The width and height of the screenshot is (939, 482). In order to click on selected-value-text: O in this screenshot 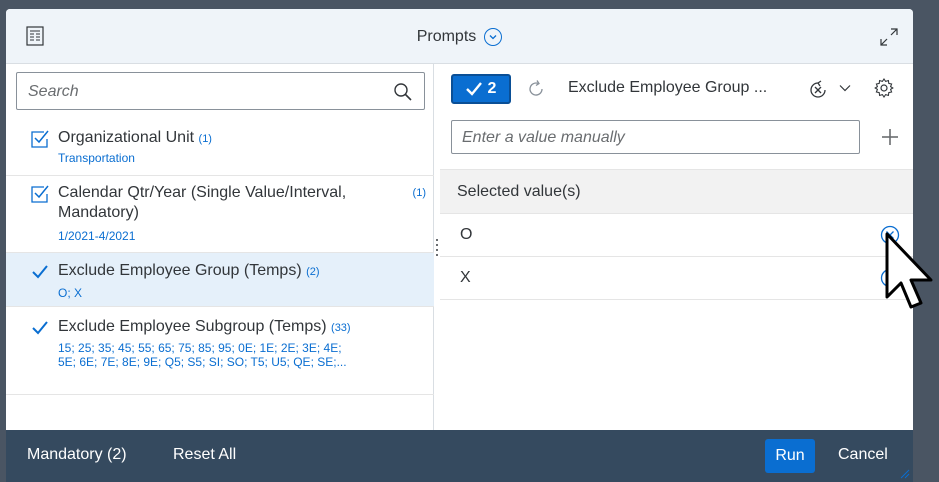, I will do `click(466, 234)`.